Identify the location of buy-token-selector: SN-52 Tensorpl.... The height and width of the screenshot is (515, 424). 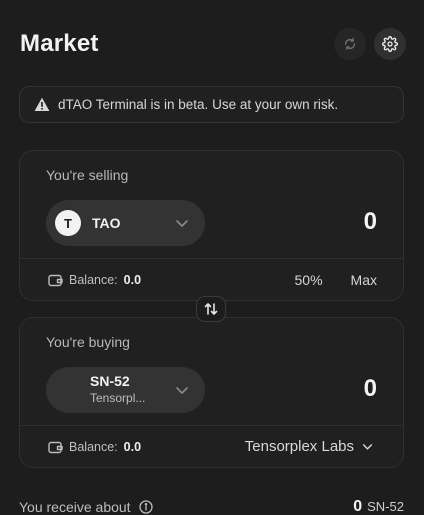
(125, 390).